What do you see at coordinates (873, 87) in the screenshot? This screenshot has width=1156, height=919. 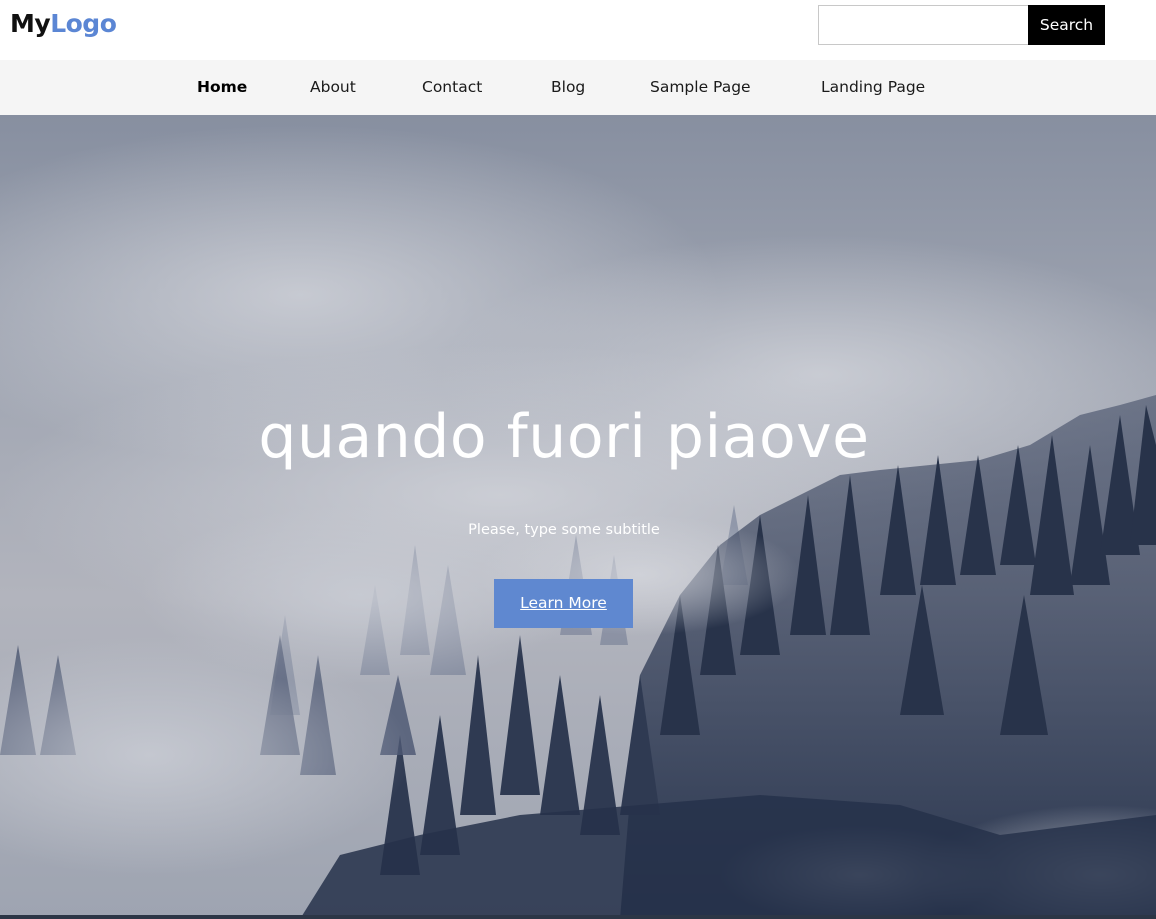 I see `nav-item-landing-page: Landing Page` at bounding box center [873, 87].